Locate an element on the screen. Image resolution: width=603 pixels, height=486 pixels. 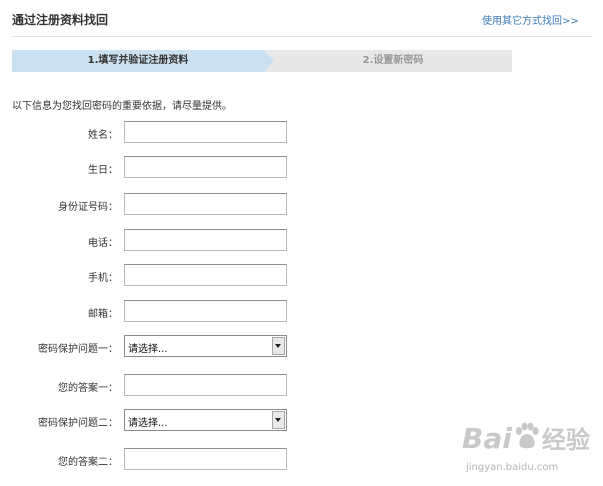
page-title: 通过注册资料找回 is located at coordinates (60, 20).